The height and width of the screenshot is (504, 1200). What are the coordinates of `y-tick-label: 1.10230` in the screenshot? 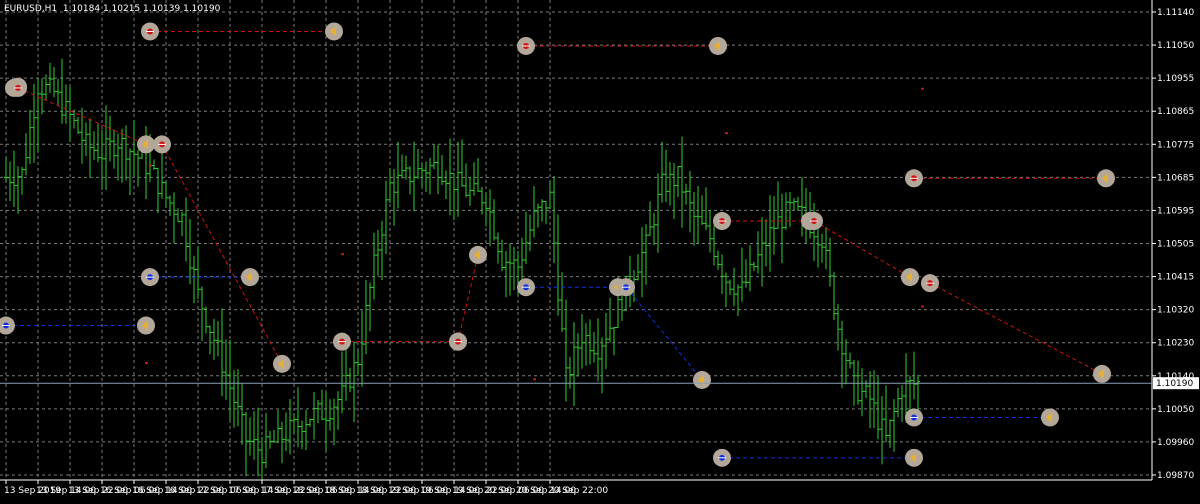 It's located at (1175, 344).